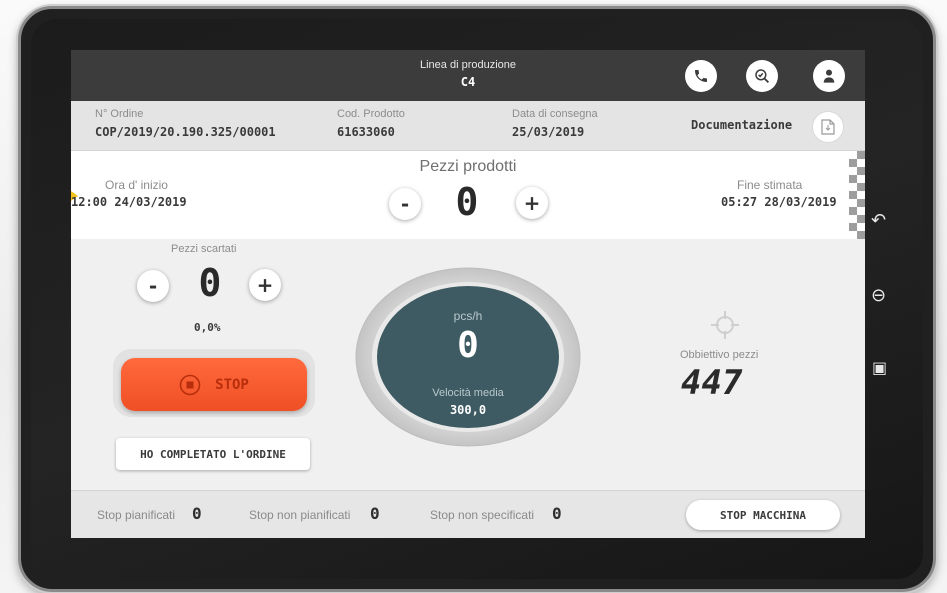 The height and width of the screenshot is (593, 947). What do you see at coordinates (468, 410) in the screenshot?
I see `average-speed-value: 300,0` at bounding box center [468, 410].